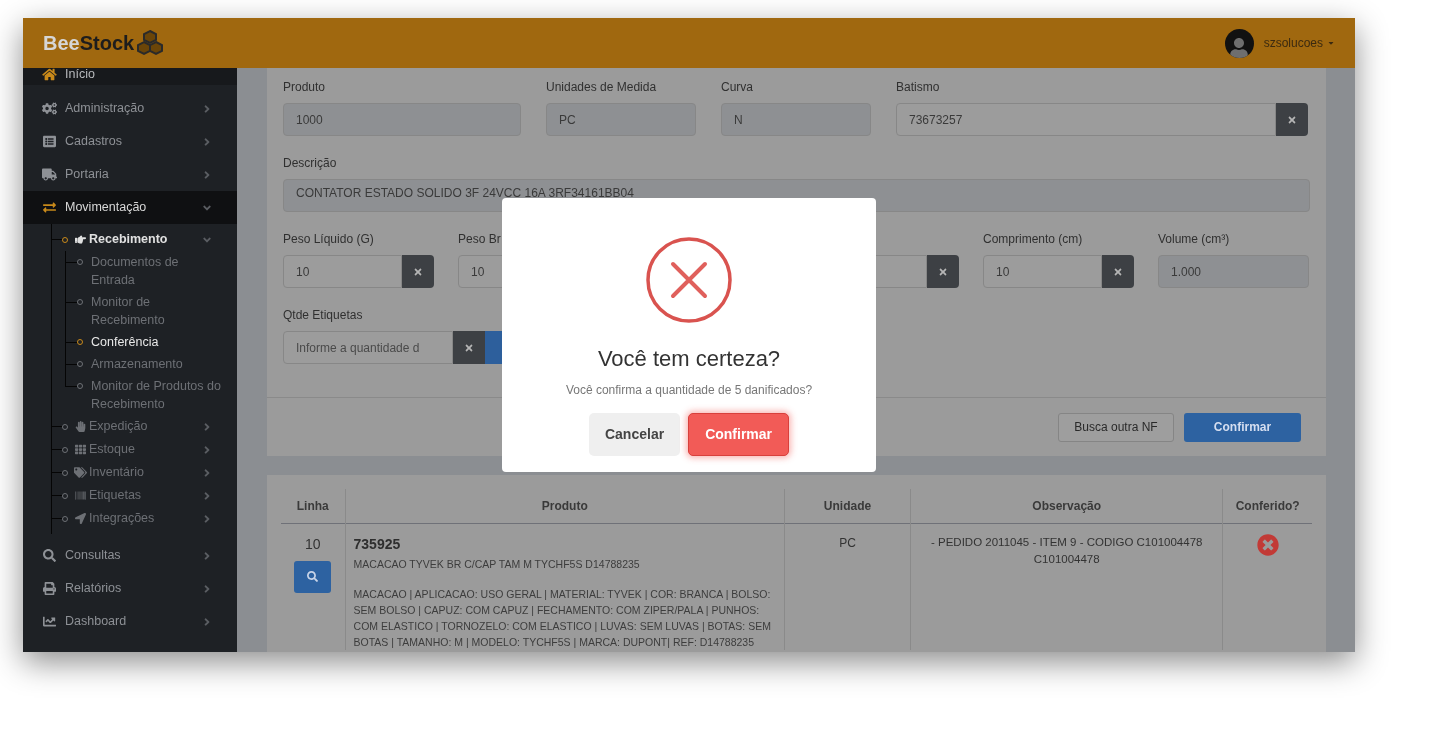 This screenshot has width=1446, height=740. Describe the element at coordinates (313, 506) in the screenshot. I see `column-header: Linha` at that location.